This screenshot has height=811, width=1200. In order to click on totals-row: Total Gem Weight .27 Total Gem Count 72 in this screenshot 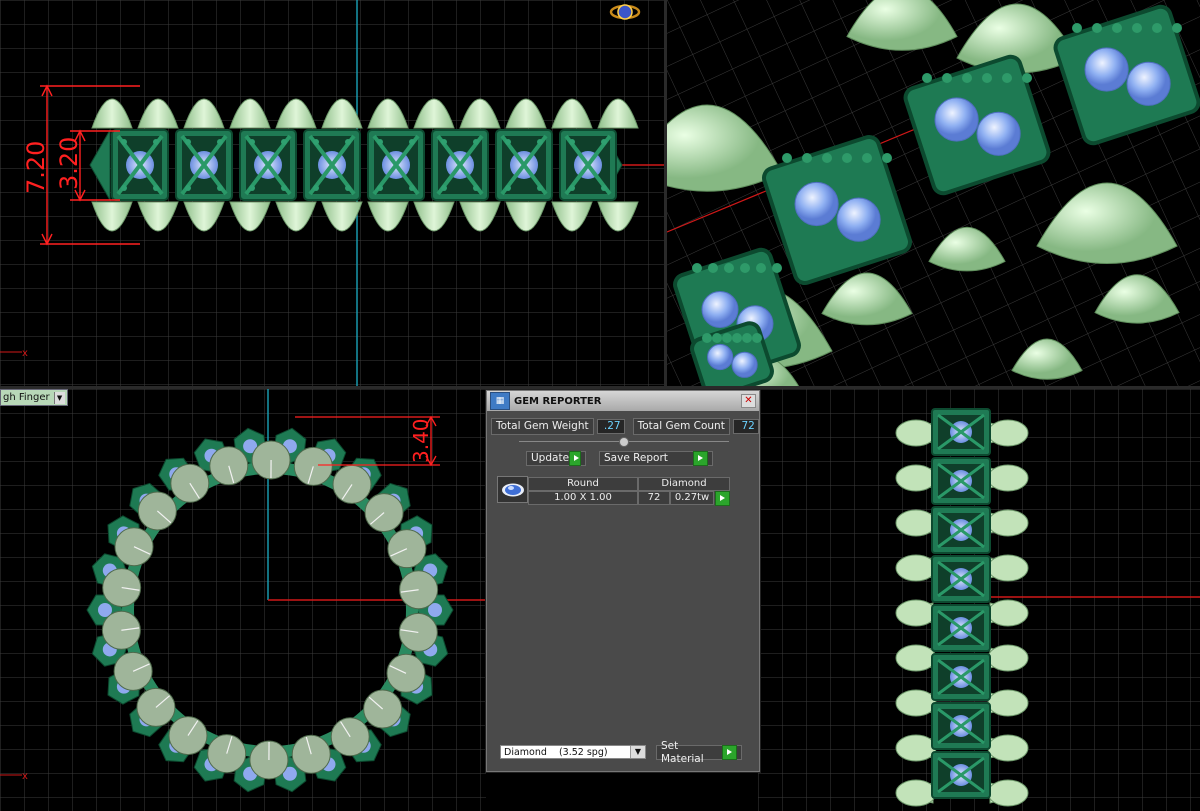, I will do `click(625, 426)`.